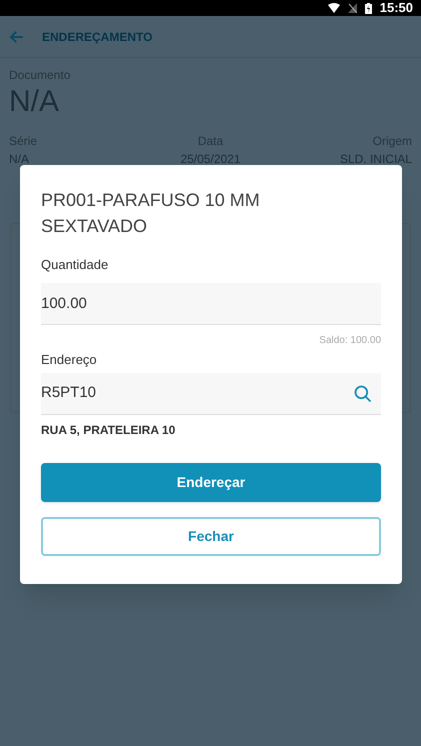 This screenshot has width=421, height=746. I want to click on secondary-button: Fechar, so click(211, 536).